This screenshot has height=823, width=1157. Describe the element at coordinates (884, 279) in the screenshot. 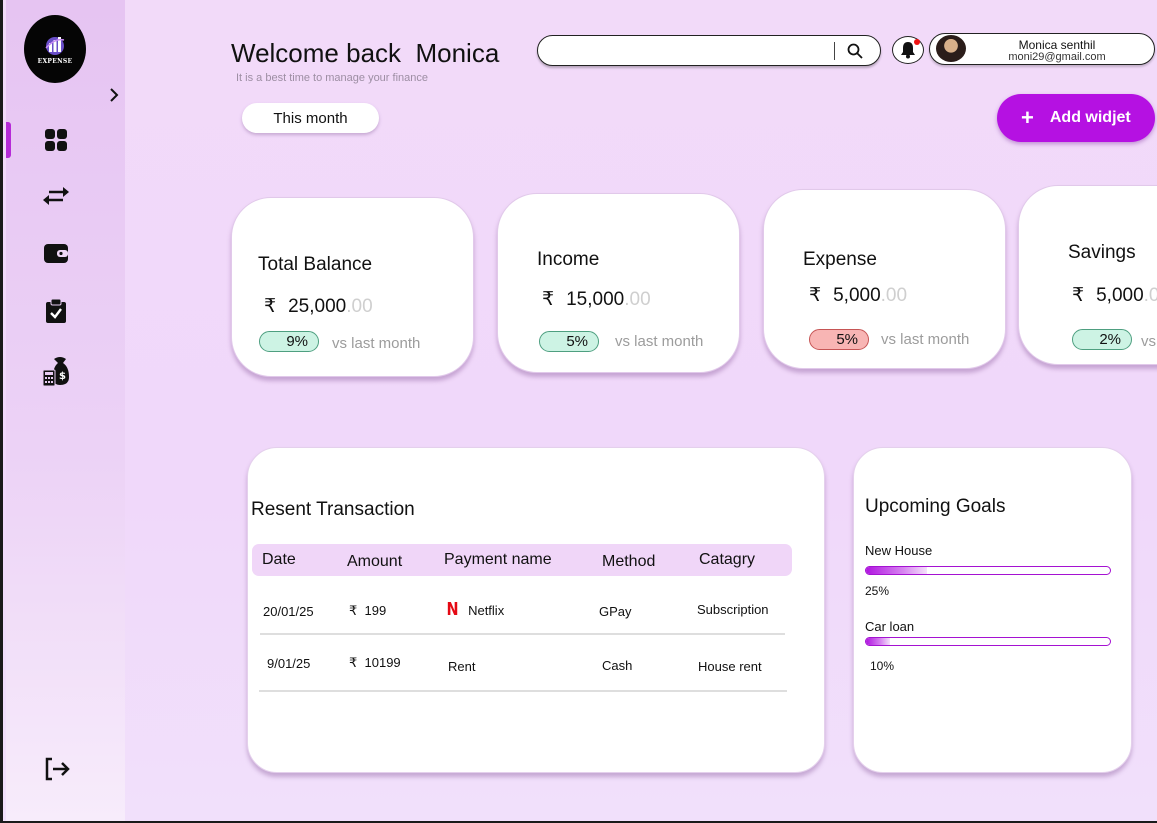

I see `expense-card: Expense ₹5,000.00 5% vs last month` at that location.